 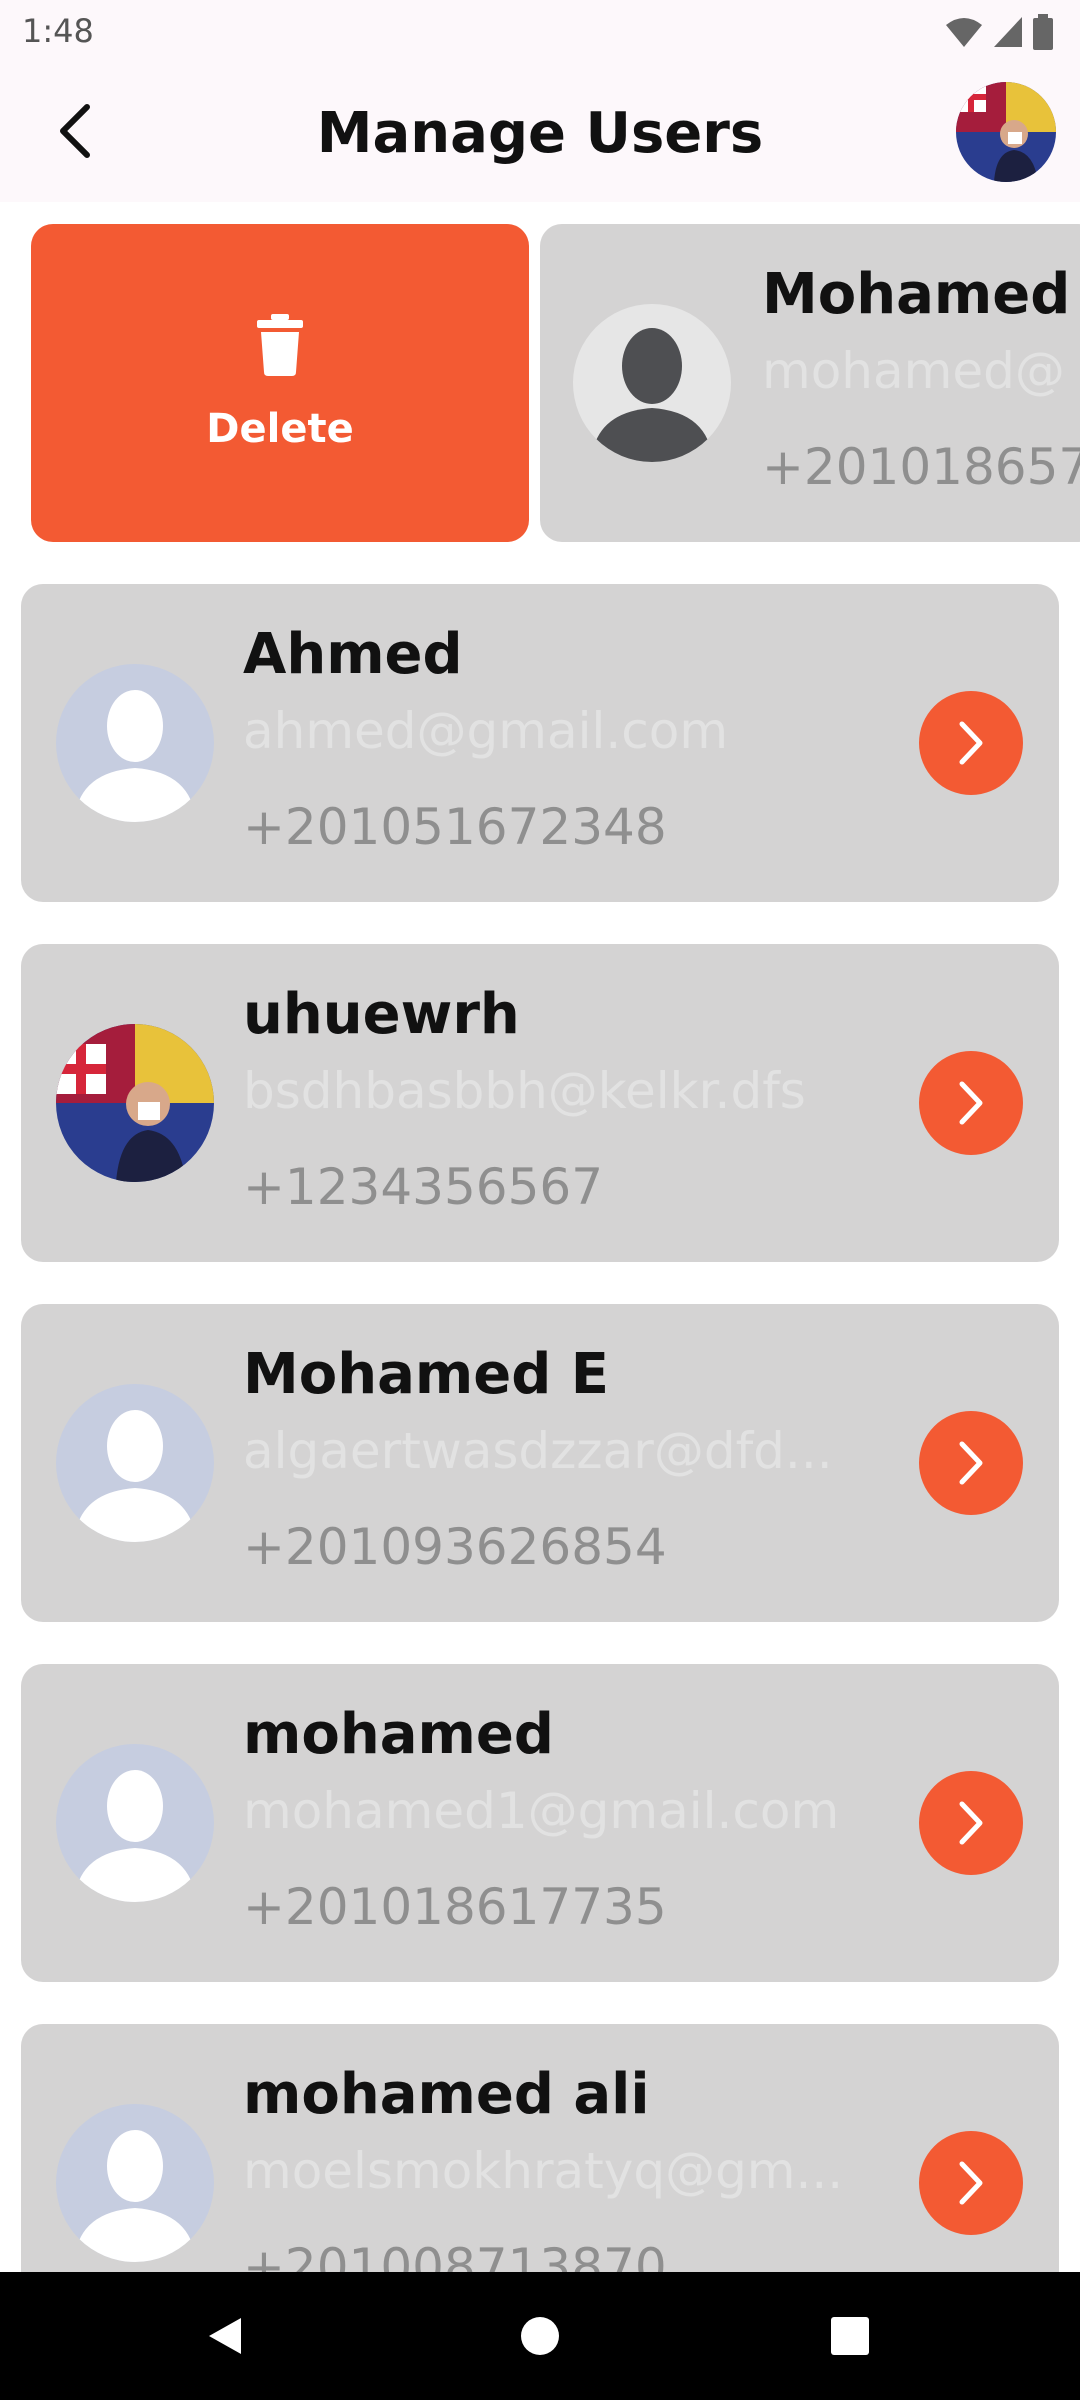 I want to click on status-icons, so click(x=999, y=32).